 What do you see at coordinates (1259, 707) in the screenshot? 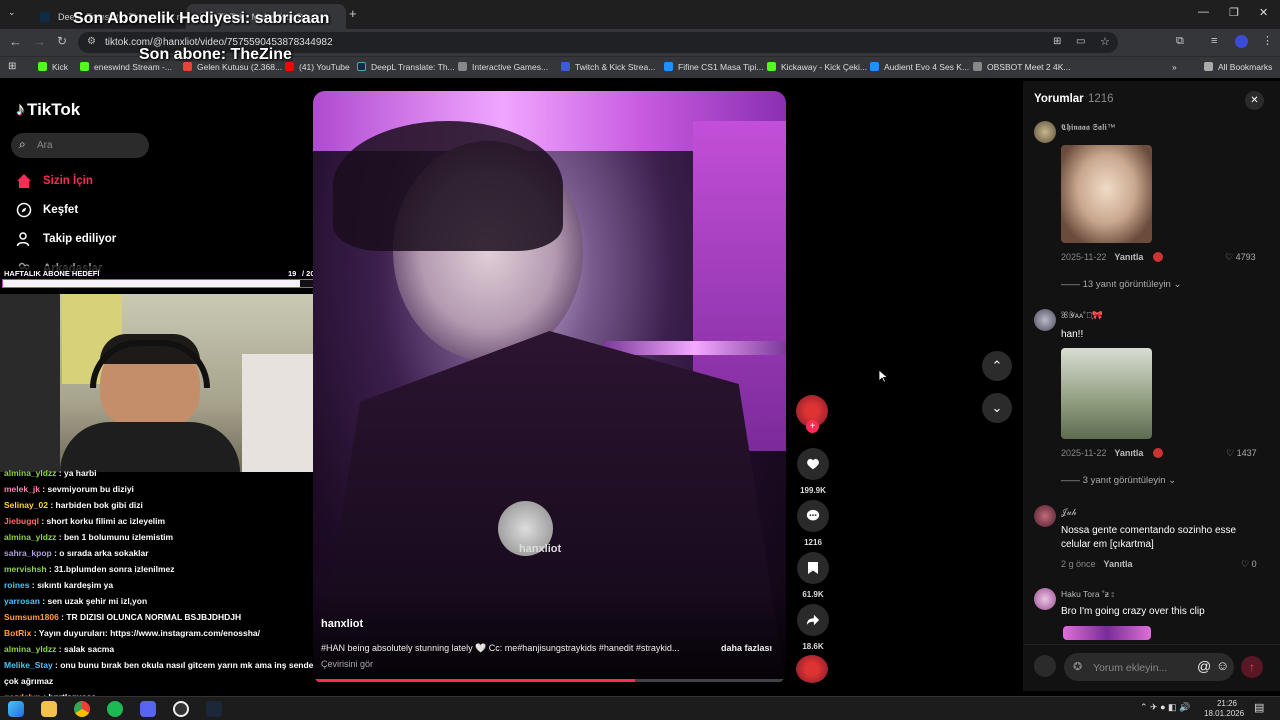
I see `notification-icon: ▤` at bounding box center [1259, 707].